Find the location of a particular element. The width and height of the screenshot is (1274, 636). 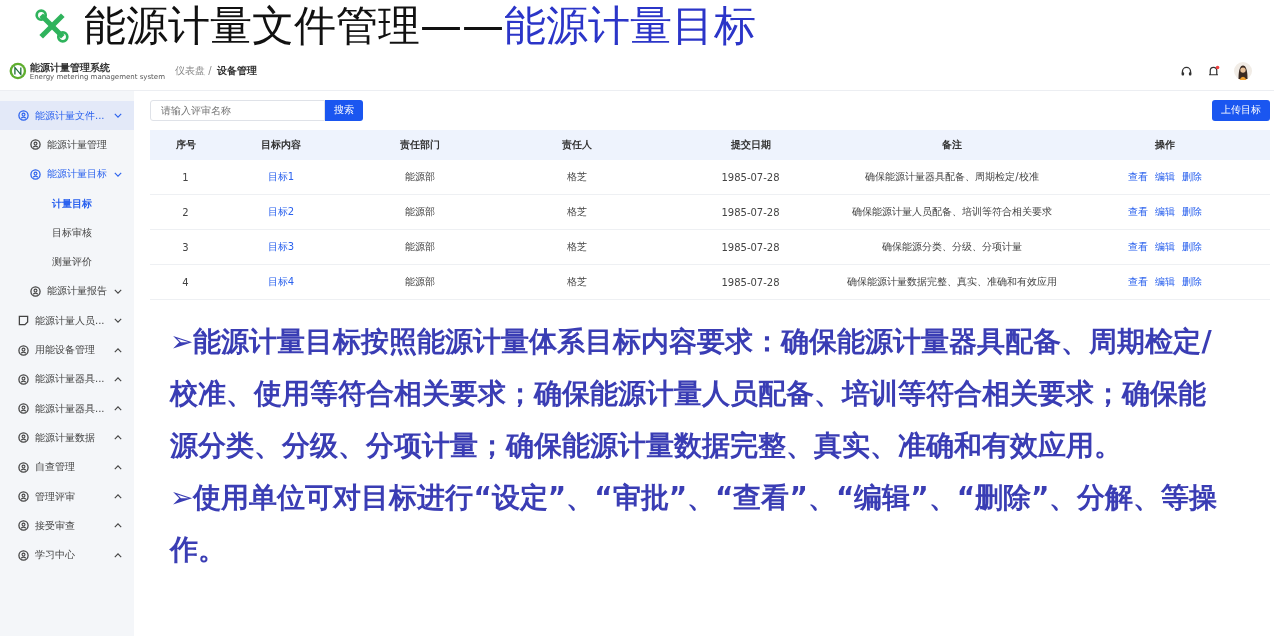

table-cell: 3 is located at coordinates (185, 247).